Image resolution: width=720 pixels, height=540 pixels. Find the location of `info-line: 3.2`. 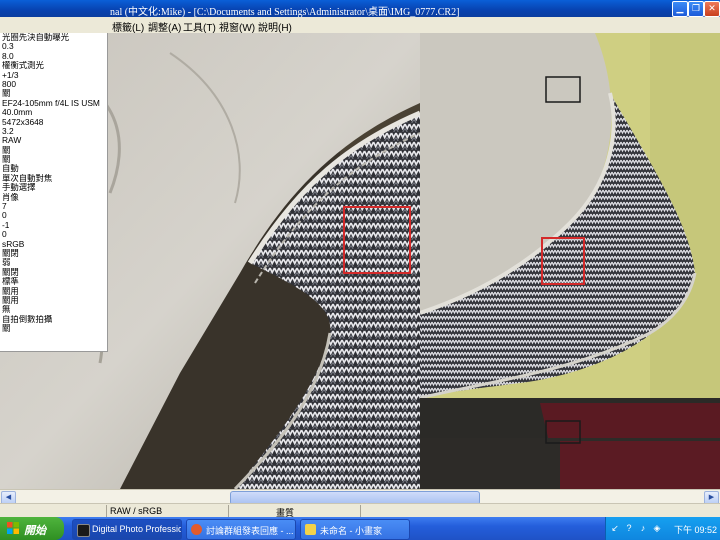

info-line: 3.2 is located at coordinates (8, 131).